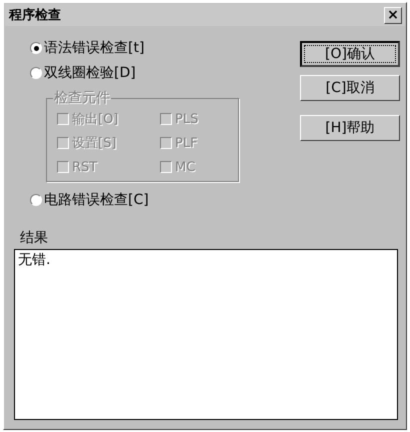  Describe the element at coordinates (89, 200) in the screenshot. I see `radio-option: 电路错误检查[C]` at that location.